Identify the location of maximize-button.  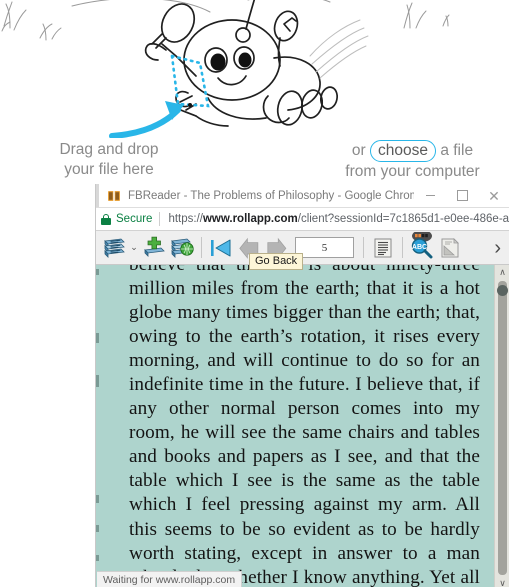
(462, 195).